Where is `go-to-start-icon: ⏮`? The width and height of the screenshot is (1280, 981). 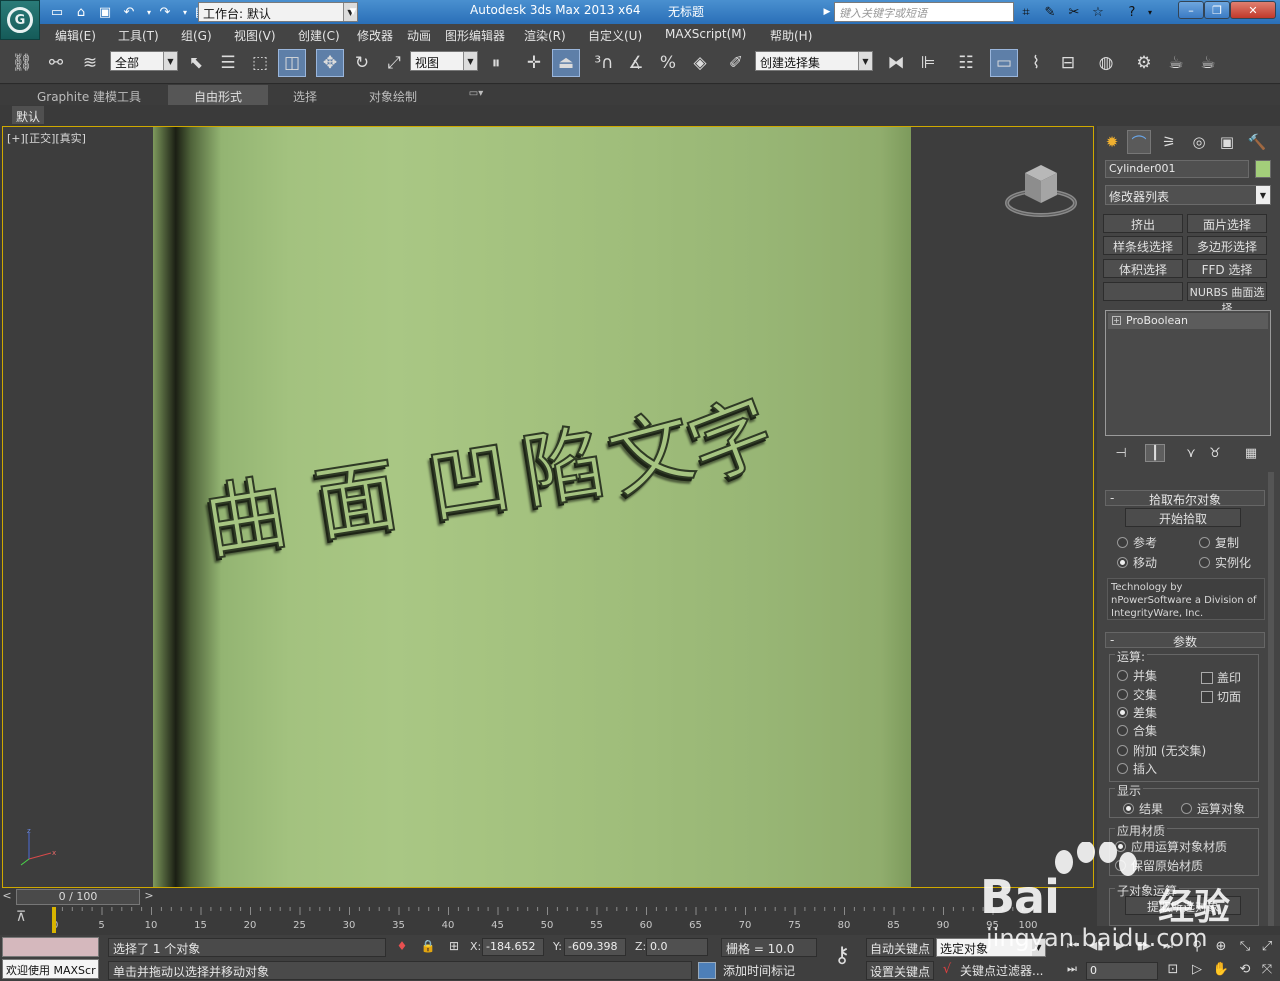 go-to-start-icon: ⏮ is located at coordinates (1072, 947).